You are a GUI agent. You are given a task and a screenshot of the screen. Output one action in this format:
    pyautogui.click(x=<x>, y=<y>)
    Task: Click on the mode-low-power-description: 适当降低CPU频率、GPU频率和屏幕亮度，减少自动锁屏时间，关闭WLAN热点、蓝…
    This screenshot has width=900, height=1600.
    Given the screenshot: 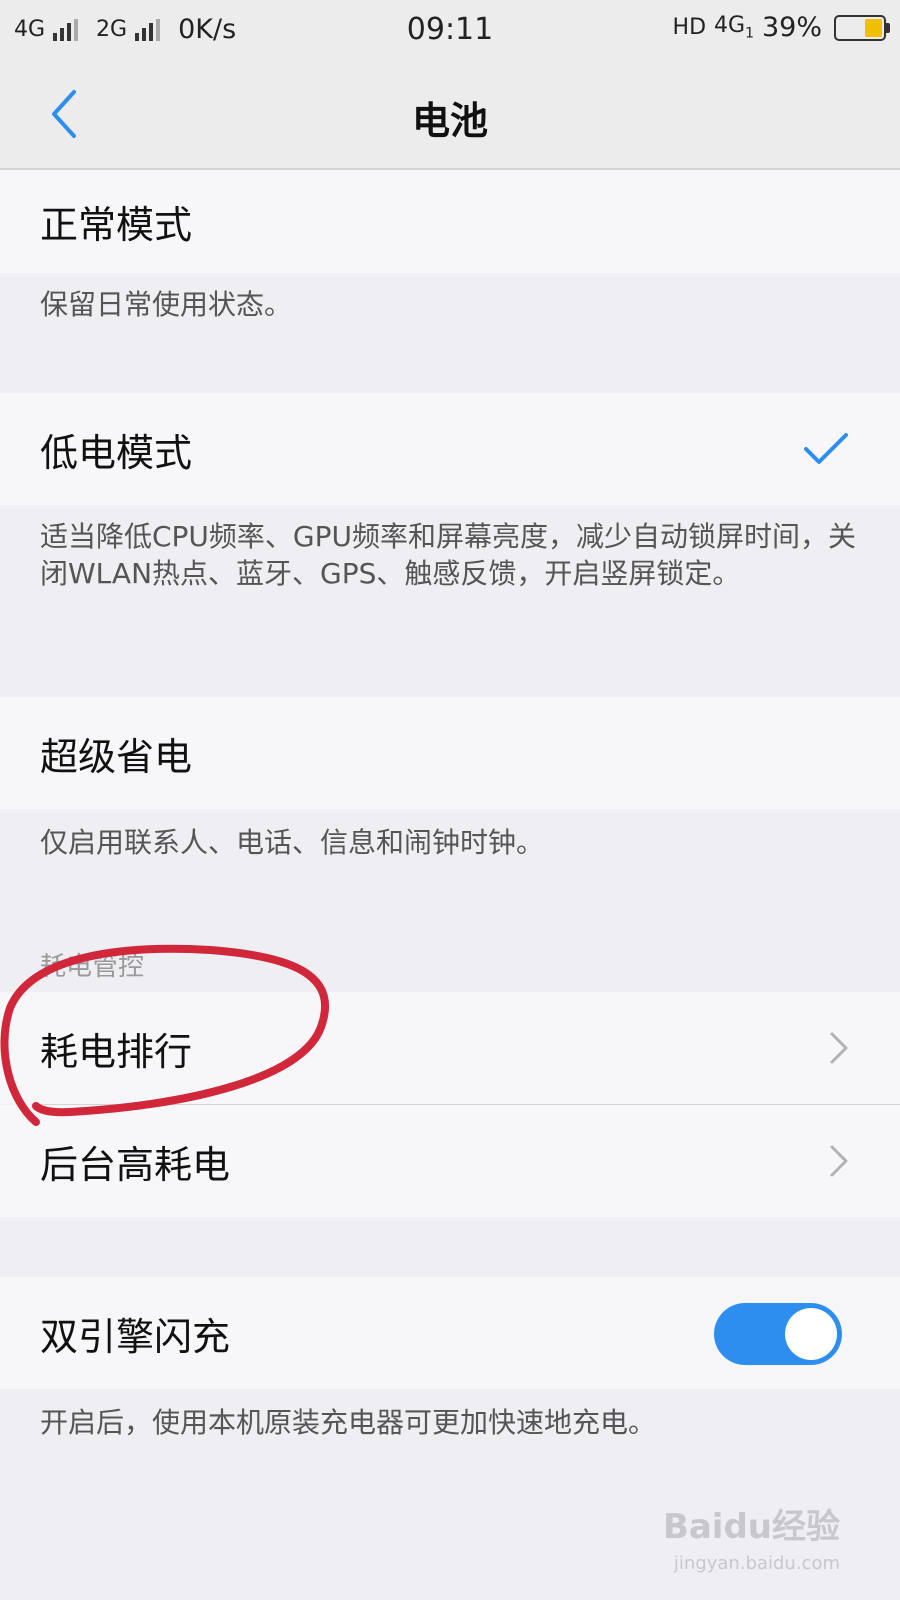 What is the action you would take?
    pyautogui.click(x=448, y=555)
    